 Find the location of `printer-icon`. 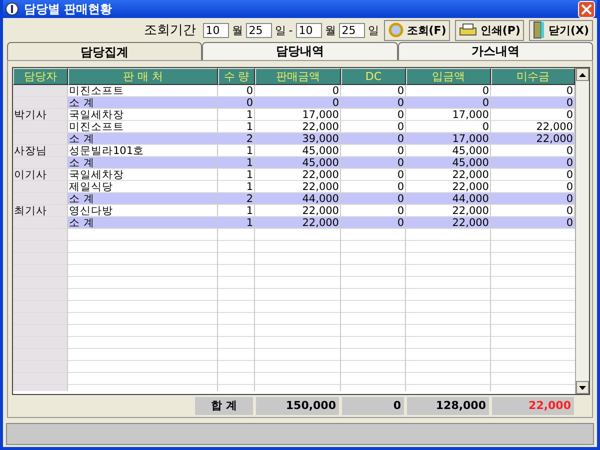

printer-icon is located at coordinates (468, 30).